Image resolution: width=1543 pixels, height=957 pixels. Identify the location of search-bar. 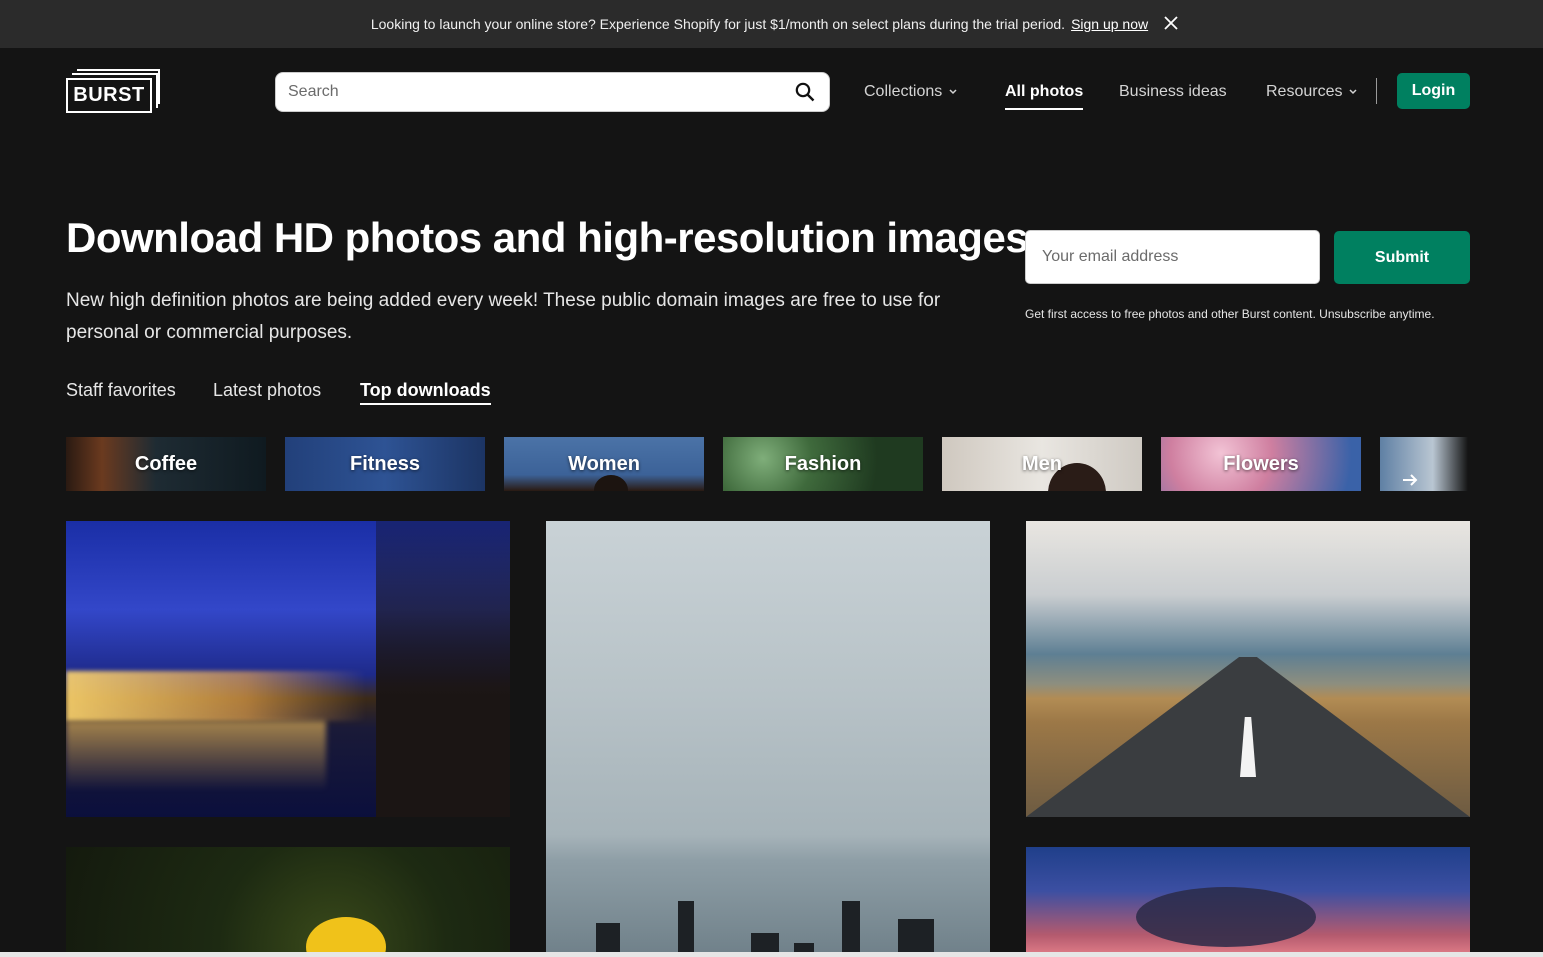
(552, 92).